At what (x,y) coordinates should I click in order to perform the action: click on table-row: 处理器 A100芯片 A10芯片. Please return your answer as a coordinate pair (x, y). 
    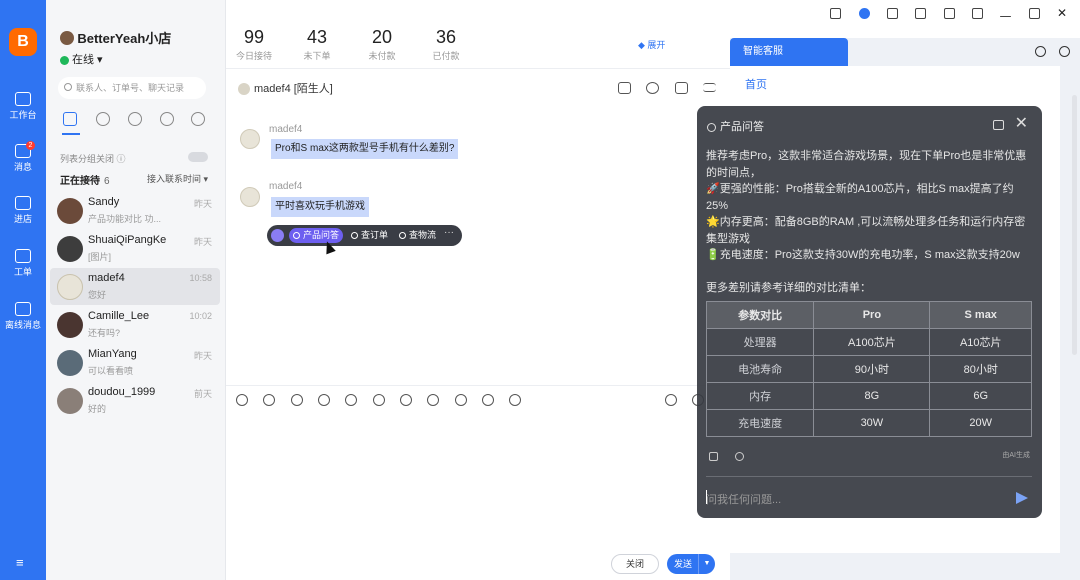
    Looking at the image, I should click on (868, 342).